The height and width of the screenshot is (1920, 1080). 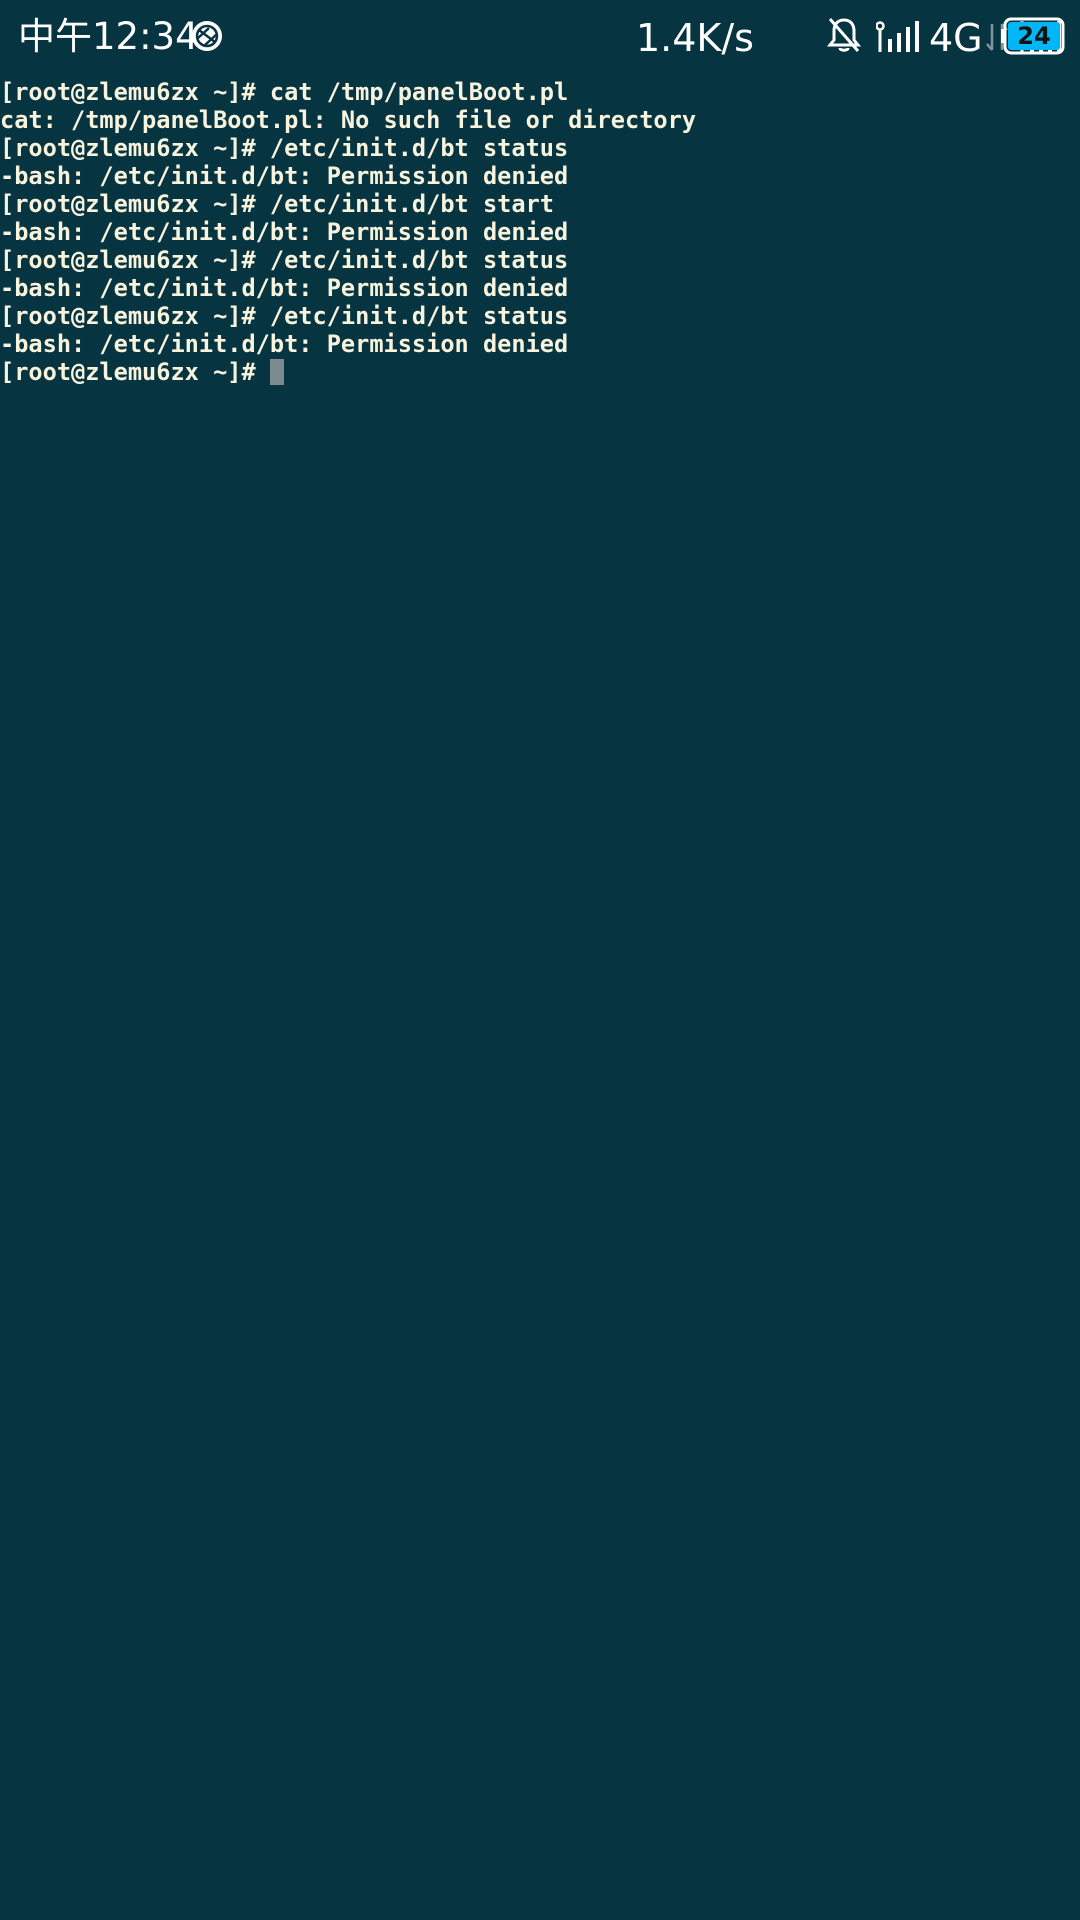 I want to click on signal-bars-icon, so click(x=897, y=36).